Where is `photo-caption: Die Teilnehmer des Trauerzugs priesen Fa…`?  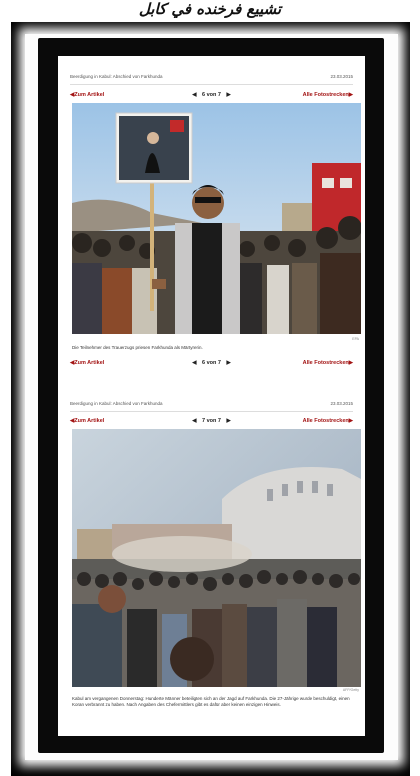 photo-caption: Die Teilnehmer des Trauerzugs priesen Fa… is located at coordinates (137, 347).